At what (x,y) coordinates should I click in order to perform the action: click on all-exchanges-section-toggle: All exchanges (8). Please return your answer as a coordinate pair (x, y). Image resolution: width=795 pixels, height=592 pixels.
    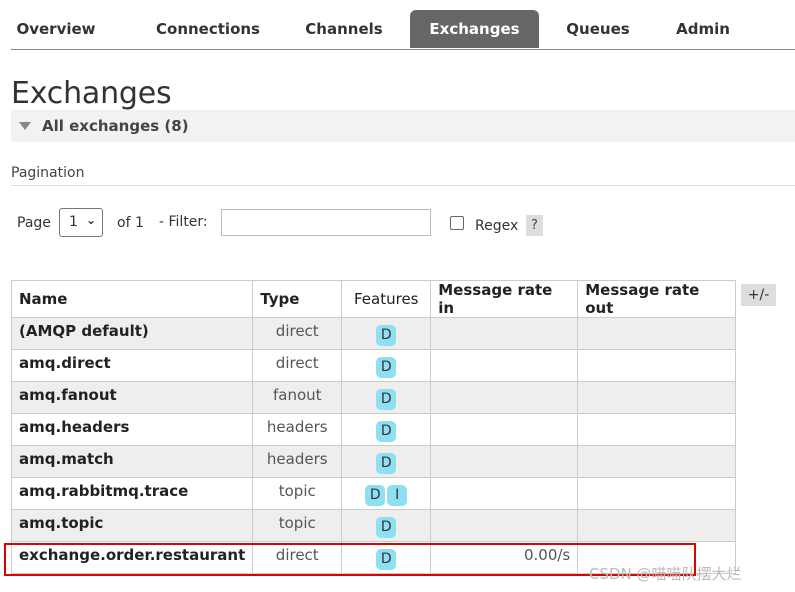
    Looking at the image, I should click on (403, 126).